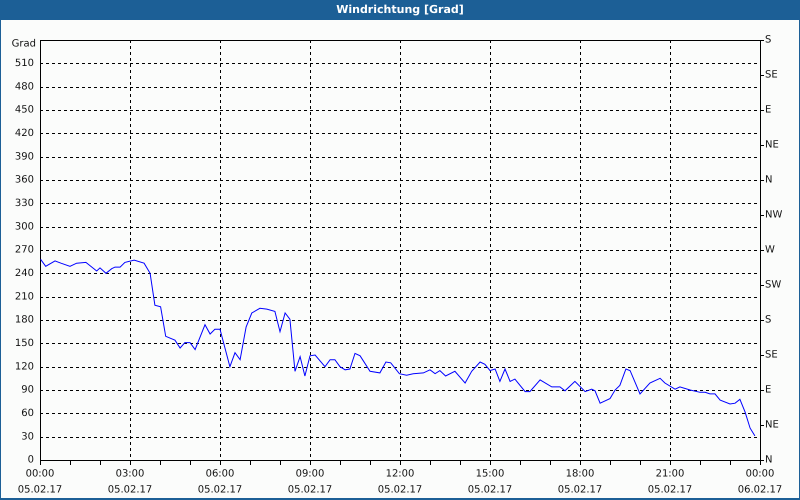 This screenshot has height=500, width=800. What do you see at coordinates (220, 474) in the screenshot?
I see `x-axis-time-label: 06:00` at bounding box center [220, 474].